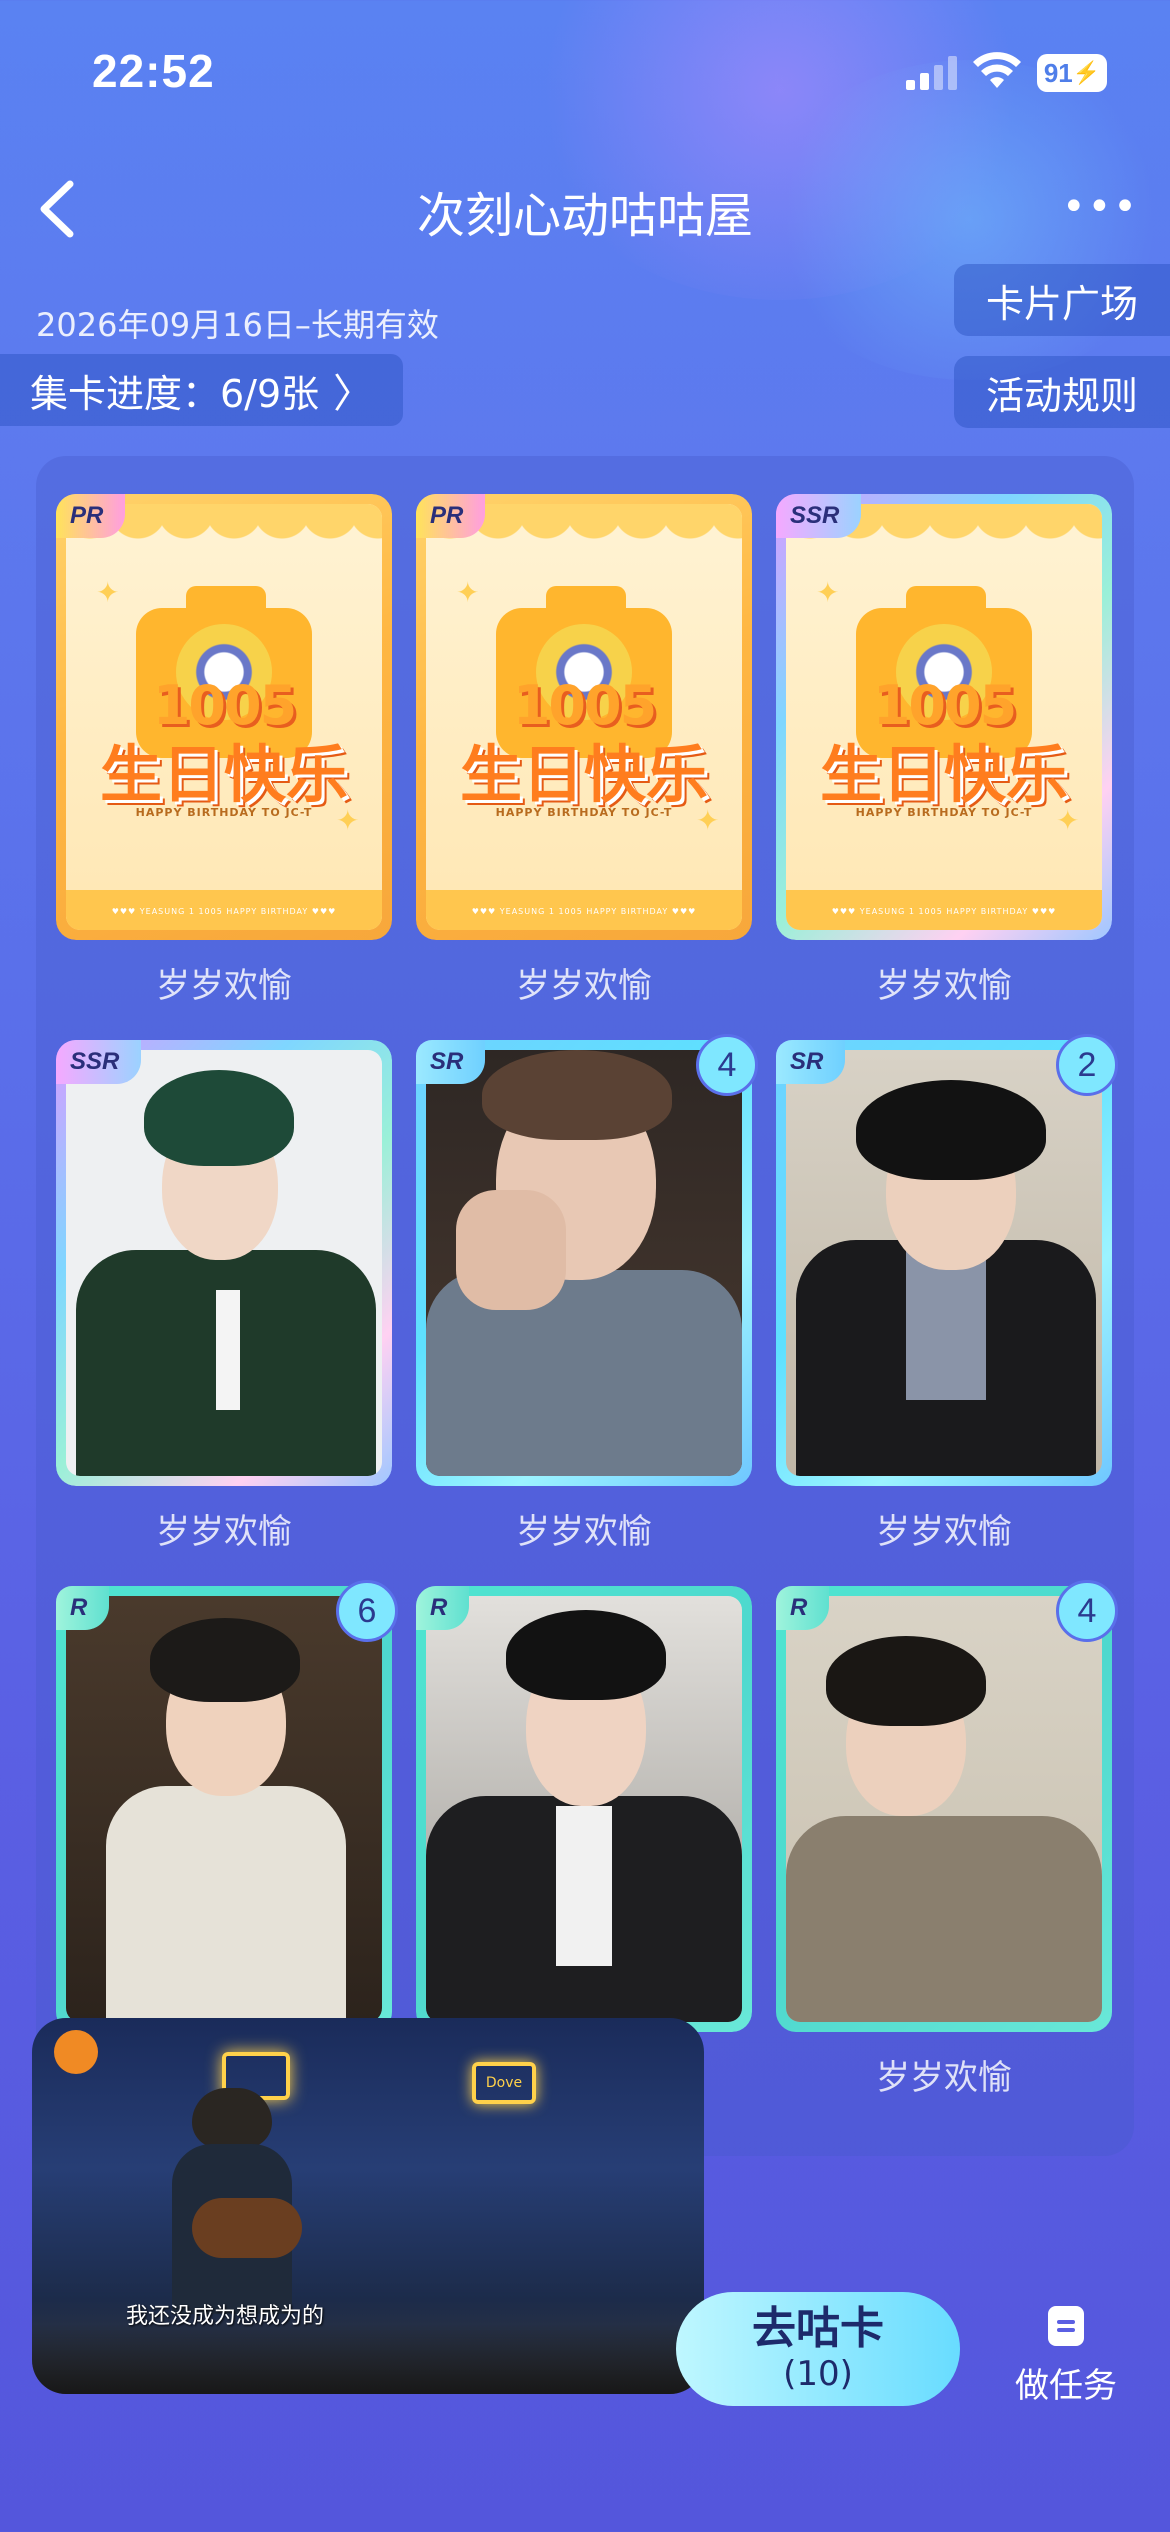  I want to click on go-collect-label: 去咕卡, so click(818, 2328).